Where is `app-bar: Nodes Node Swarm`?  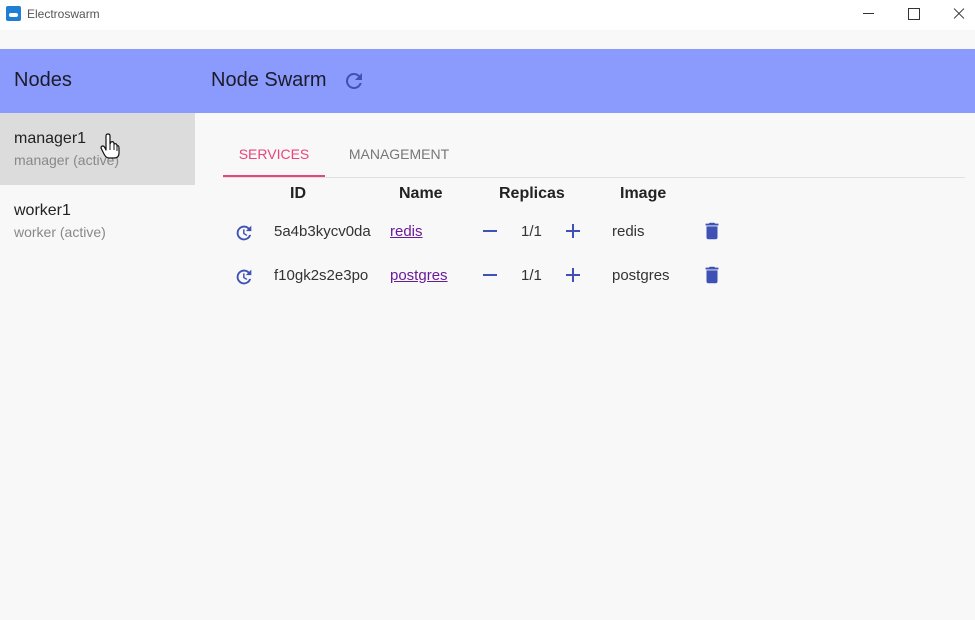
app-bar: Nodes Node Swarm is located at coordinates (487, 81).